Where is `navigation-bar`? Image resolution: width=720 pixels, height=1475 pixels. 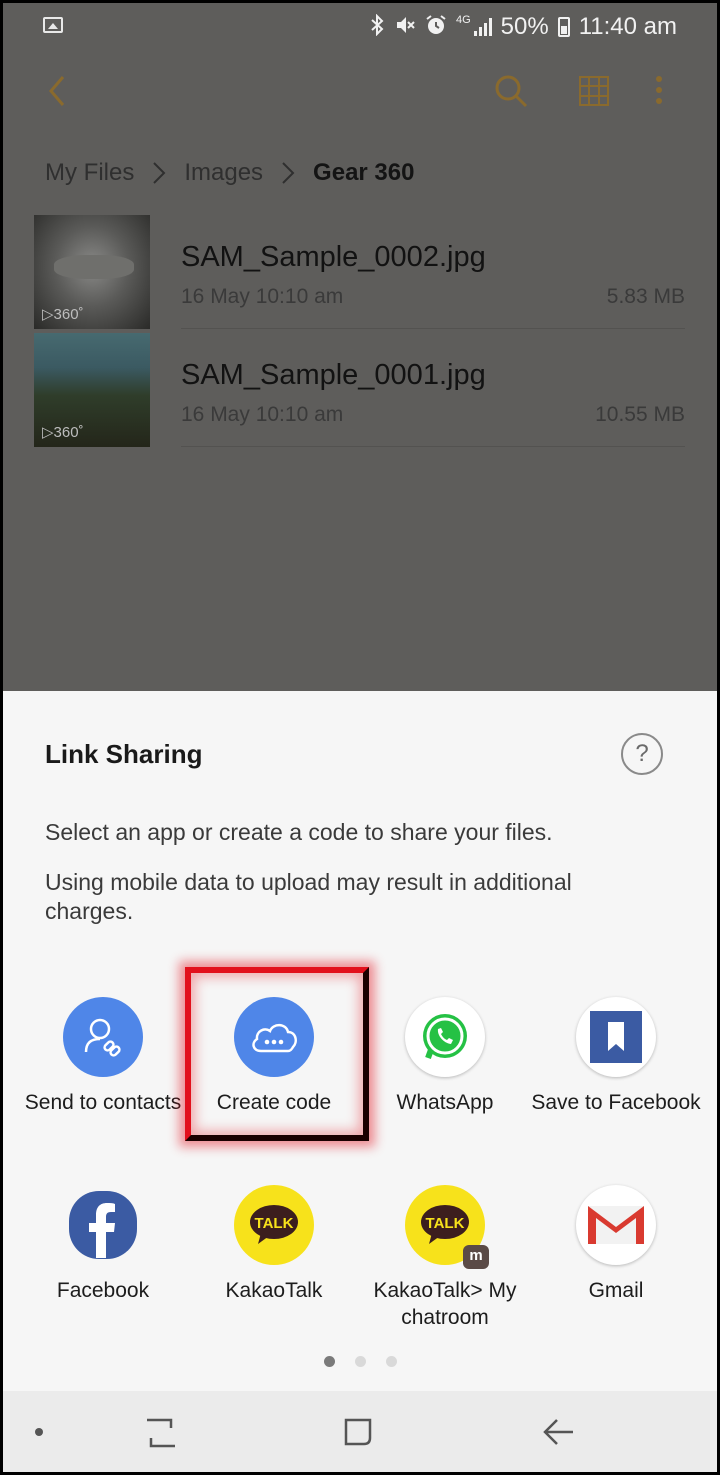
navigation-bar is located at coordinates (360, 1431).